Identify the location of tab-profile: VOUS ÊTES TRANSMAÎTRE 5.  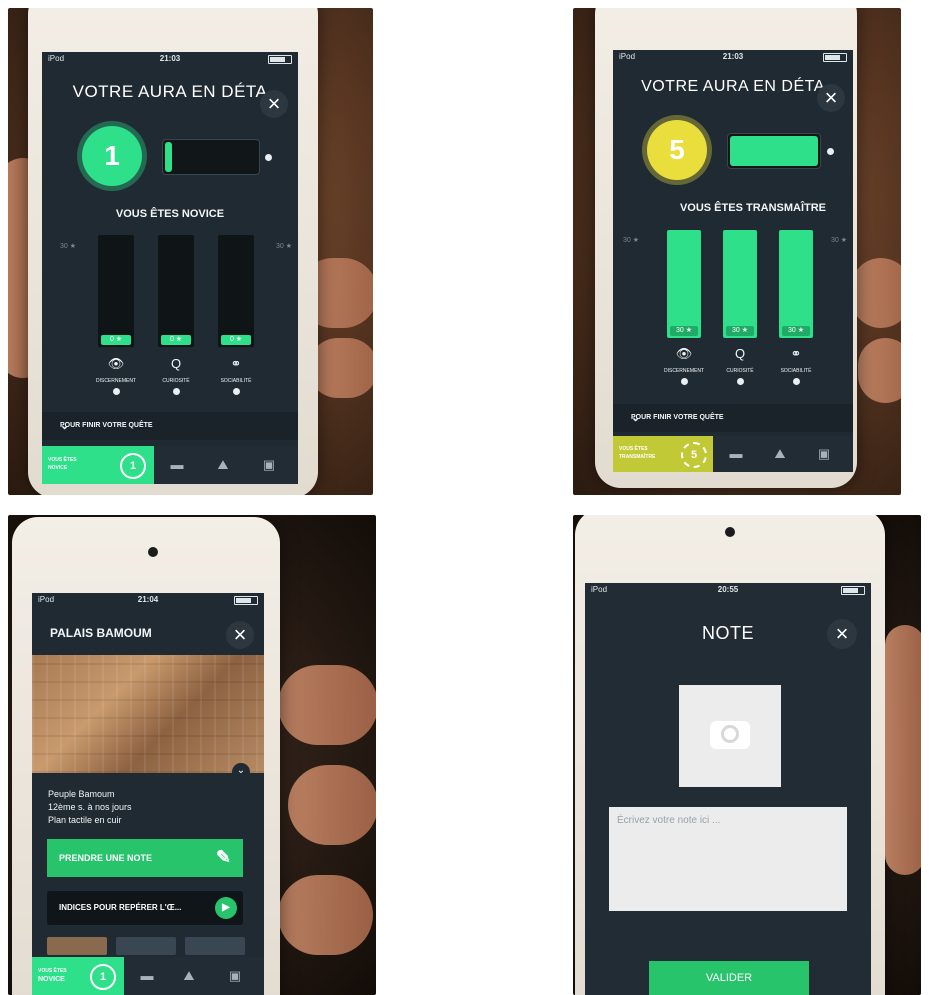
(663, 454).